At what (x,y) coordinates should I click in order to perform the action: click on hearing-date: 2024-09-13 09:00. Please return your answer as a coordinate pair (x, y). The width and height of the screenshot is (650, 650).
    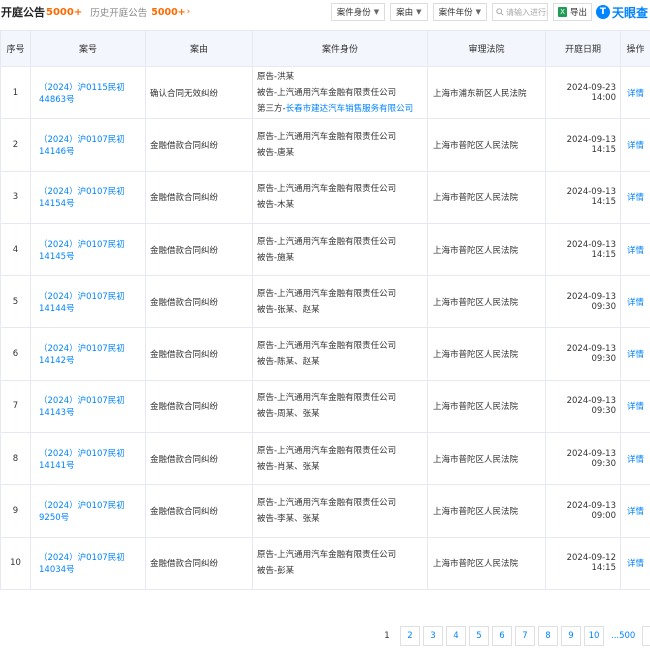
    Looking at the image, I should click on (583, 511).